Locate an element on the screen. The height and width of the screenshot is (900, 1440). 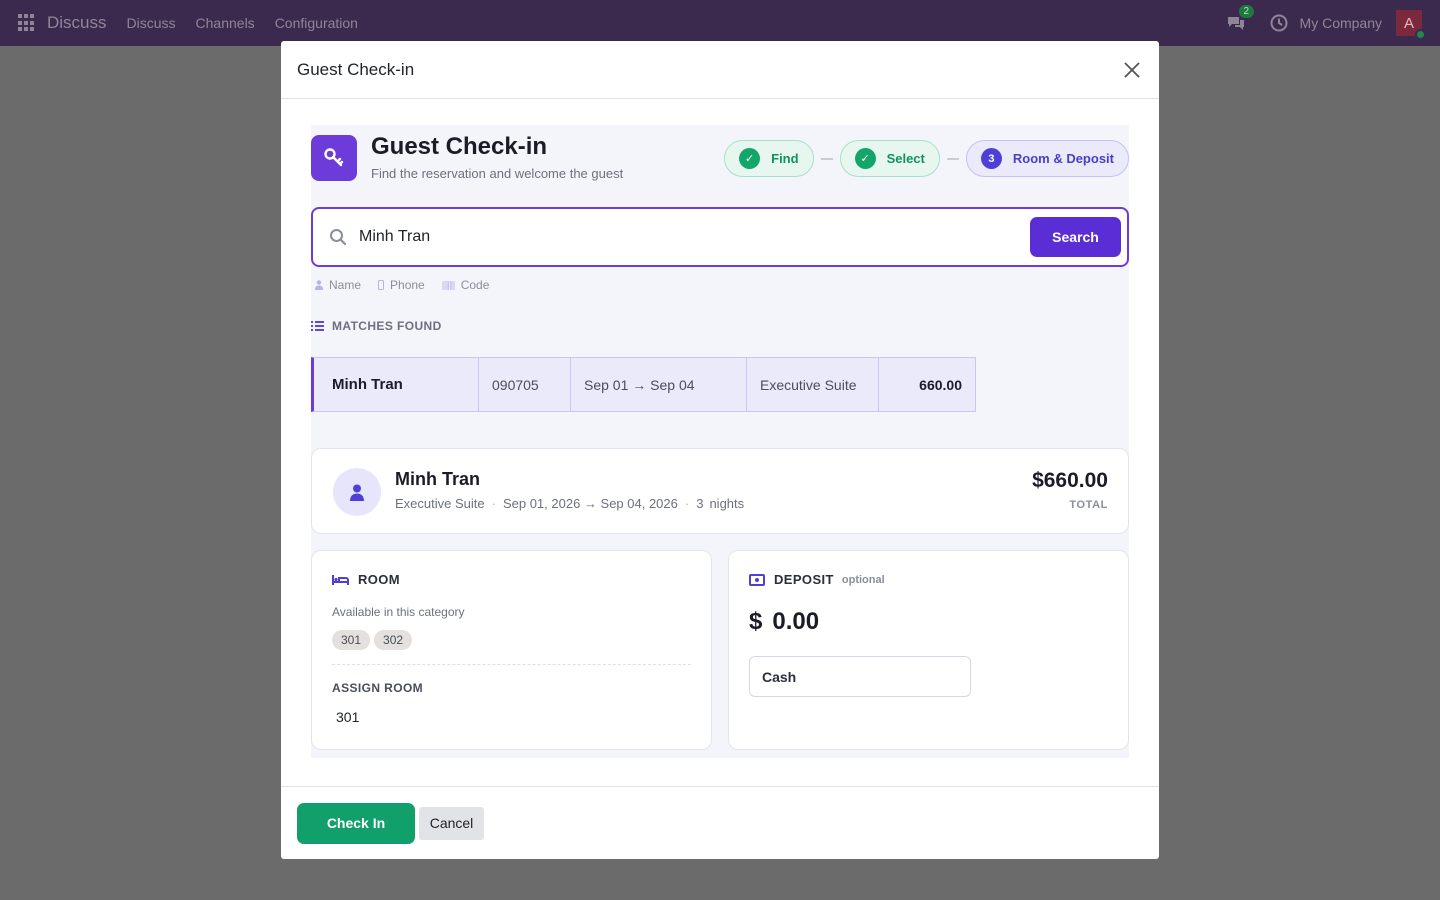
optional-tag: optional is located at coordinates (863, 579).